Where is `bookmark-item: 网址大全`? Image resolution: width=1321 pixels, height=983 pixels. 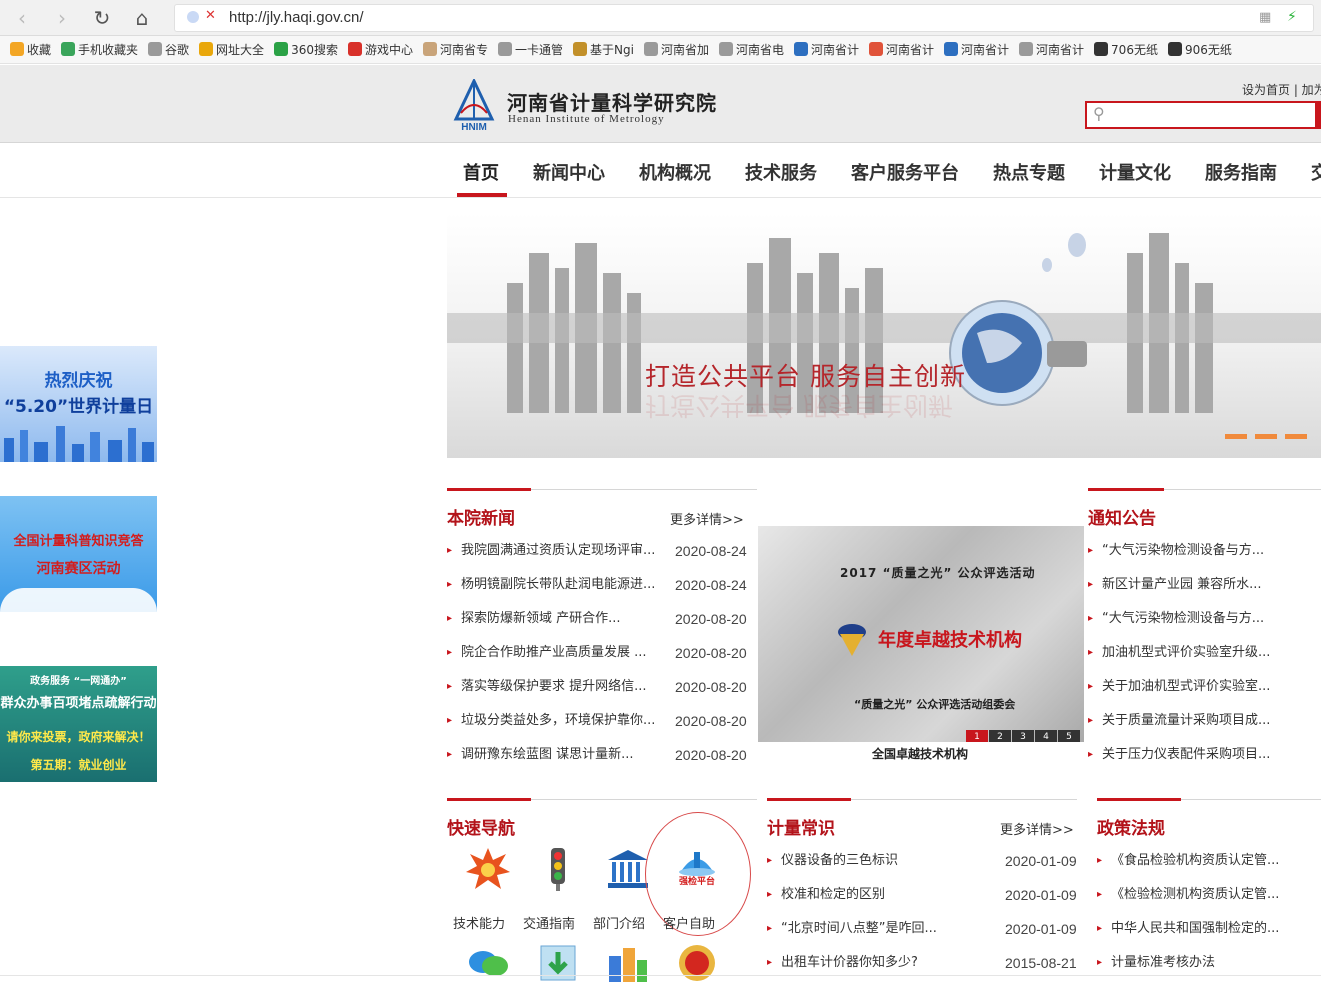
bookmark-item: 网址大全 is located at coordinates (231, 49).